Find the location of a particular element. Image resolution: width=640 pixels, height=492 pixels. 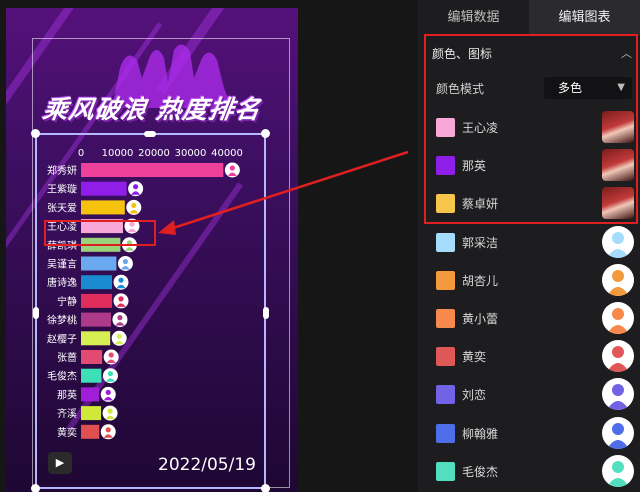

item-name: 柳翰雅 is located at coordinates (480, 433).